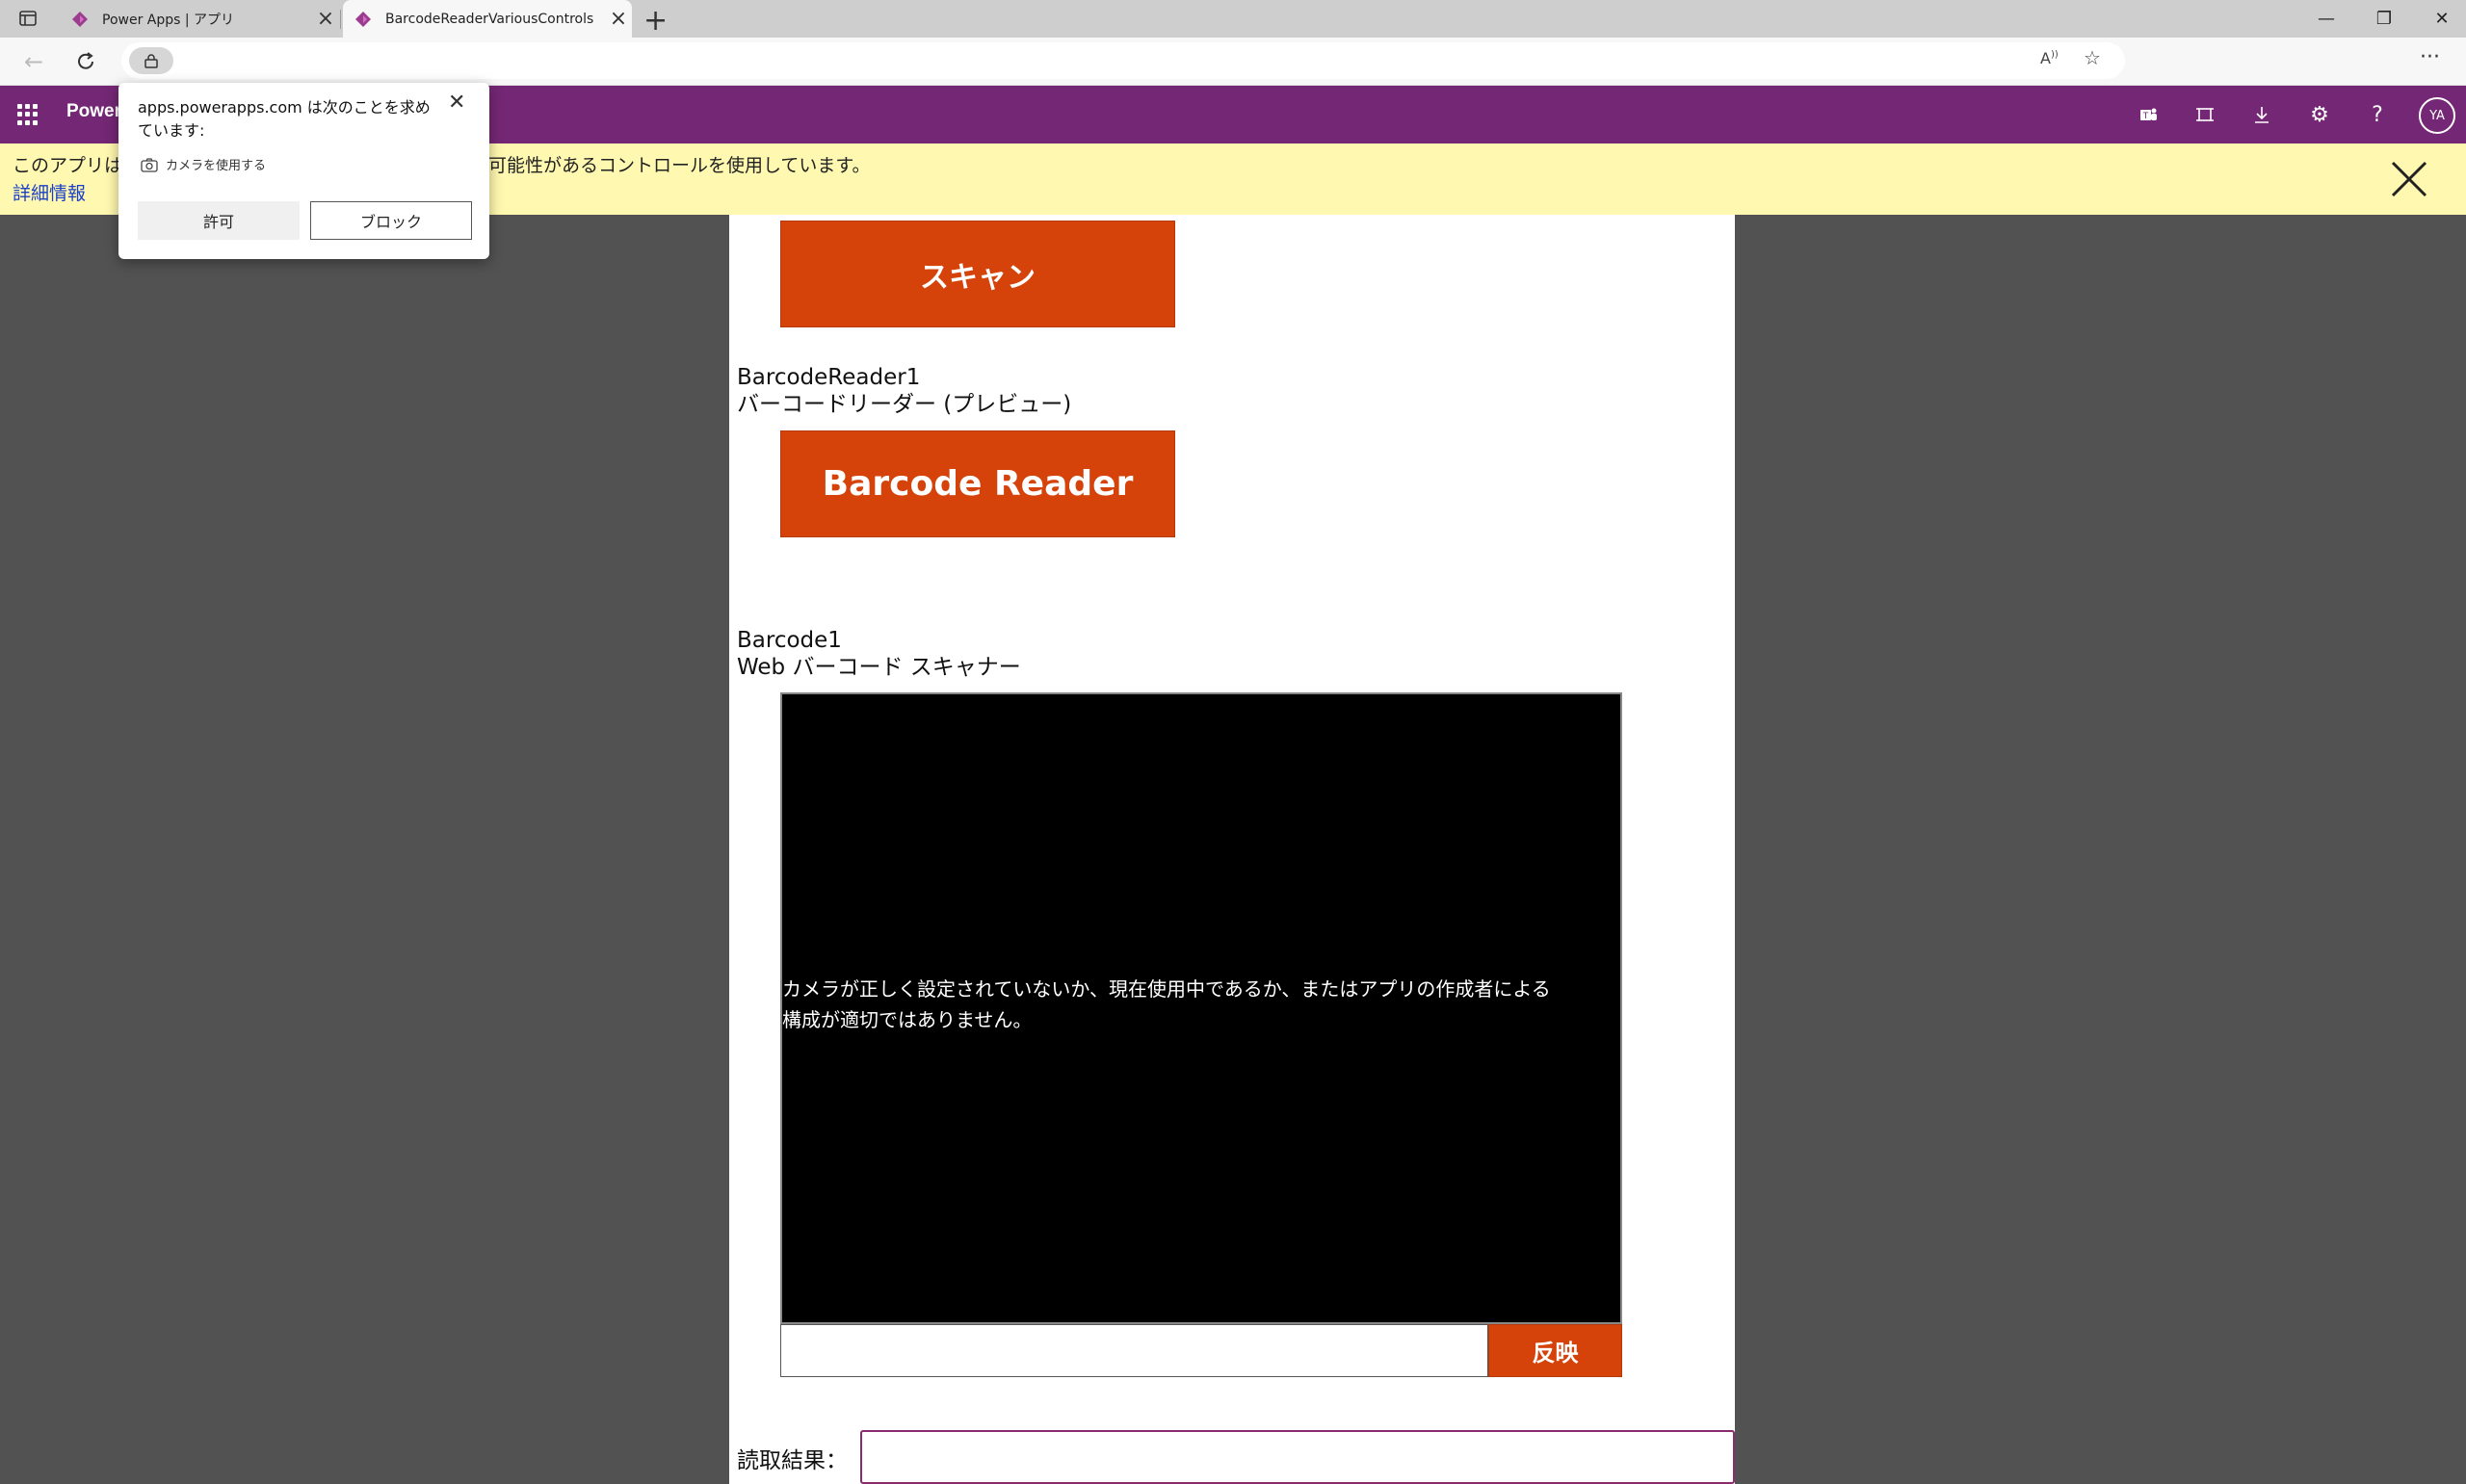 This screenshot has height=1484, width=2466. I want to click on tab-title: BarcodeReaderVariousControls, so click(489, 19).